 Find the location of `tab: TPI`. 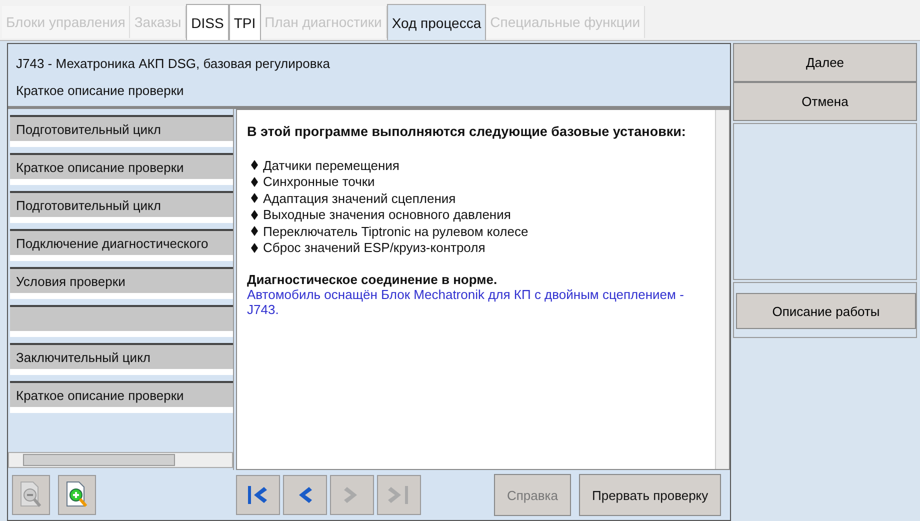

tab: TPI is located at coordinates (244, 22).